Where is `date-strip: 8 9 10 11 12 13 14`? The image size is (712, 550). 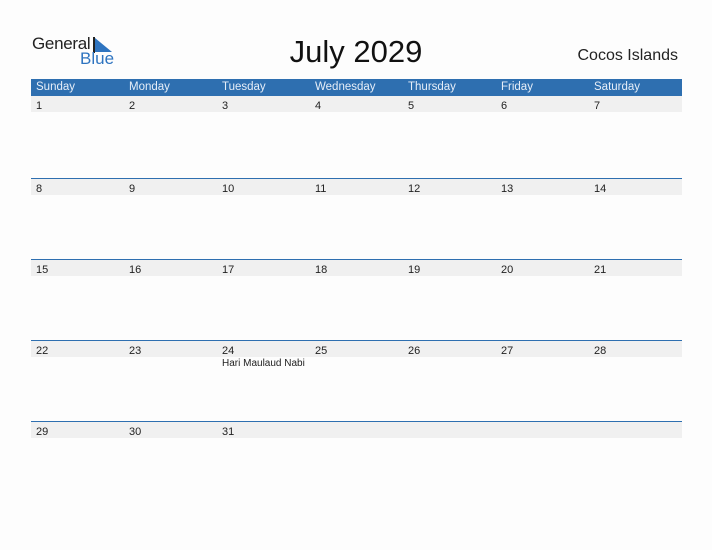
date-strip: 8 9 10 11 12 13 14 is located at coordinates (356, 186).